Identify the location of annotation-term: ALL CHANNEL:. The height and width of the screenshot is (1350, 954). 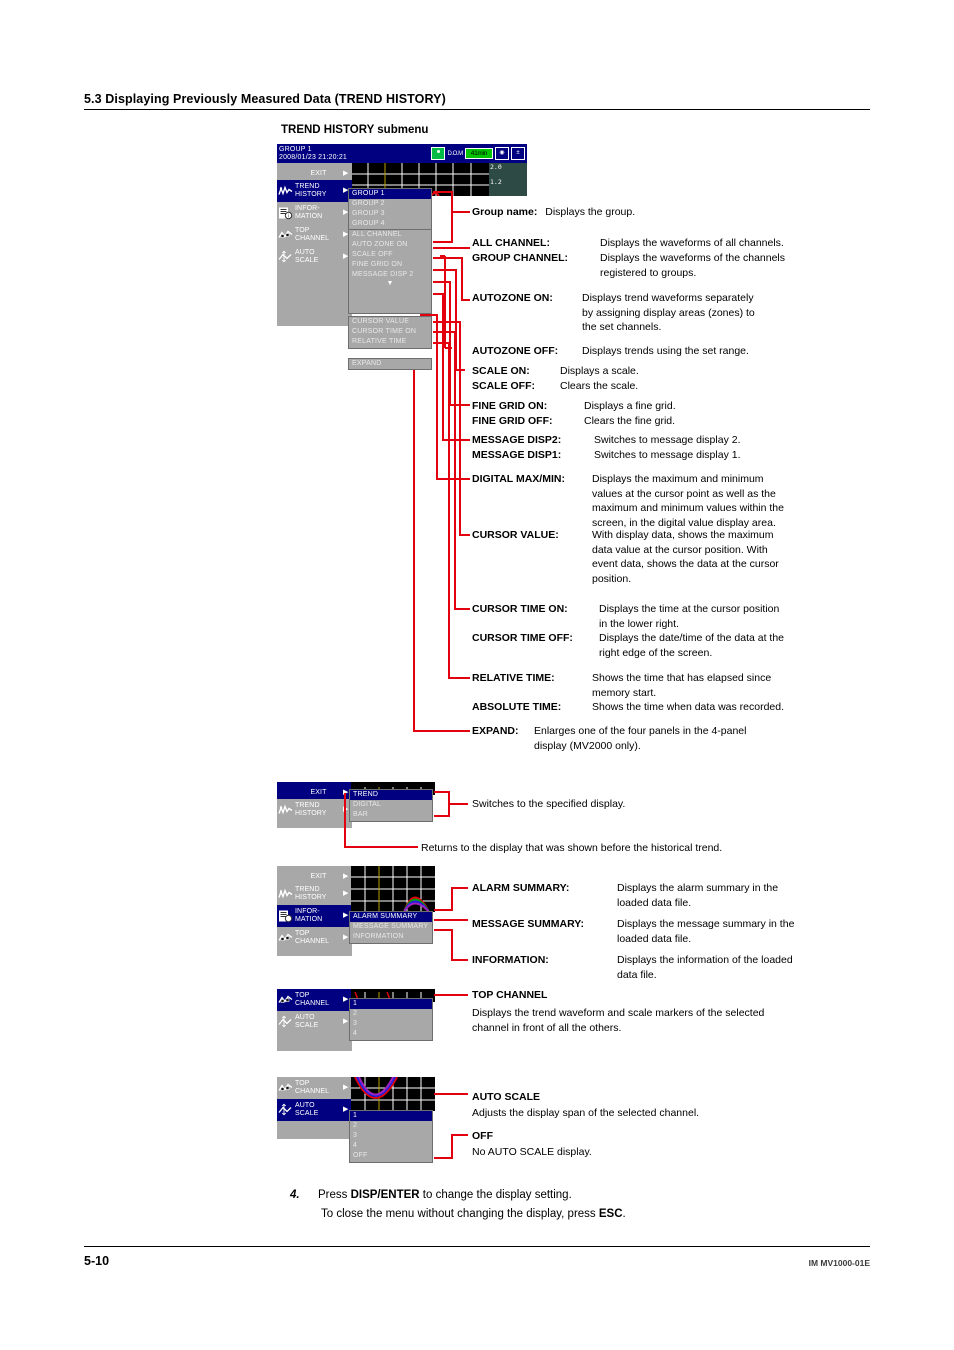
(511, 243).